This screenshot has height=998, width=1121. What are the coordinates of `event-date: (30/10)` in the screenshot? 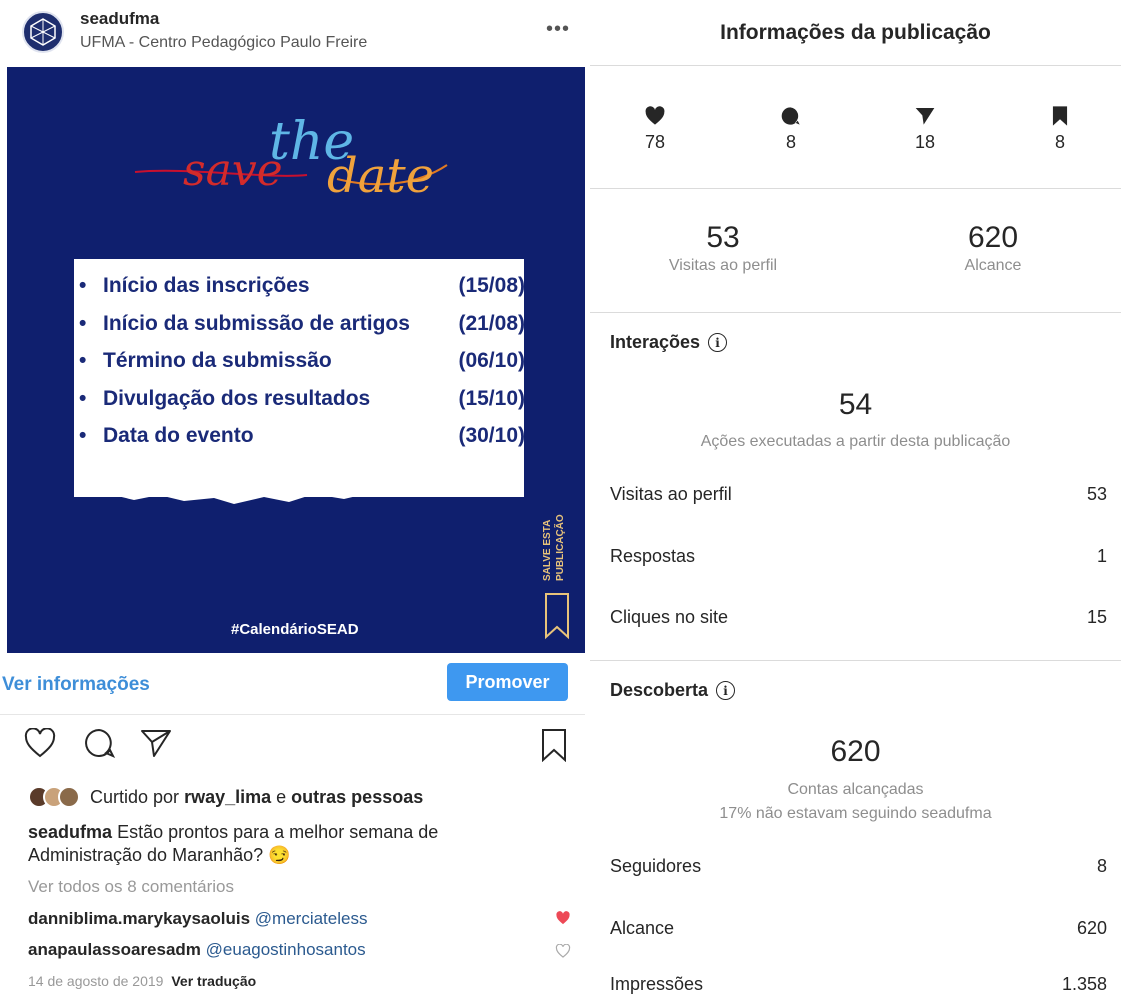 It's located at (491, 435).